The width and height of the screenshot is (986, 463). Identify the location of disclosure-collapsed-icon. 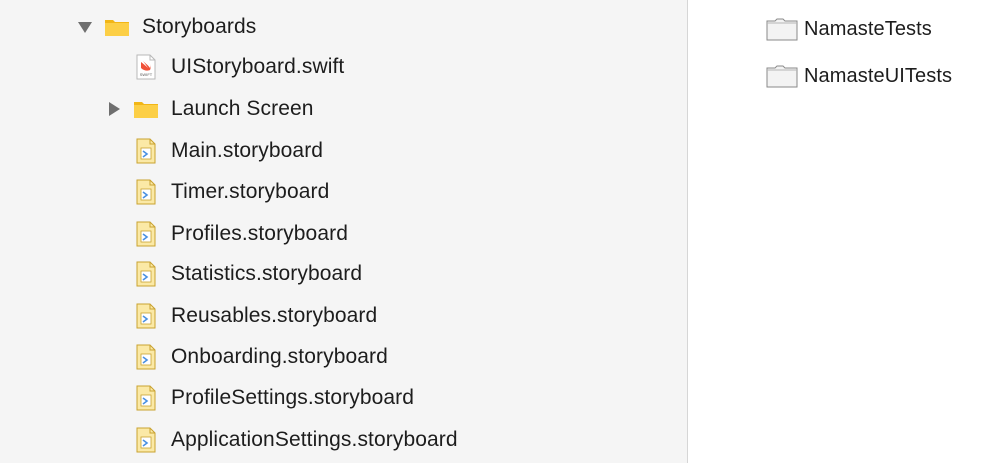
(114, 109).